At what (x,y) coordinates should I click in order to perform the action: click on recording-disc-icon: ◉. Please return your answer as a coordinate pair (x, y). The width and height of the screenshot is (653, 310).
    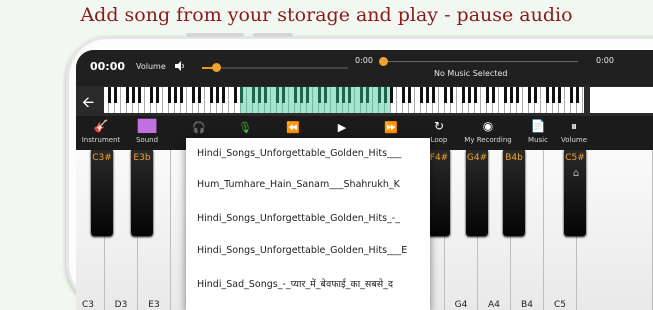
    Looking at the image, I should click on (488, 126).